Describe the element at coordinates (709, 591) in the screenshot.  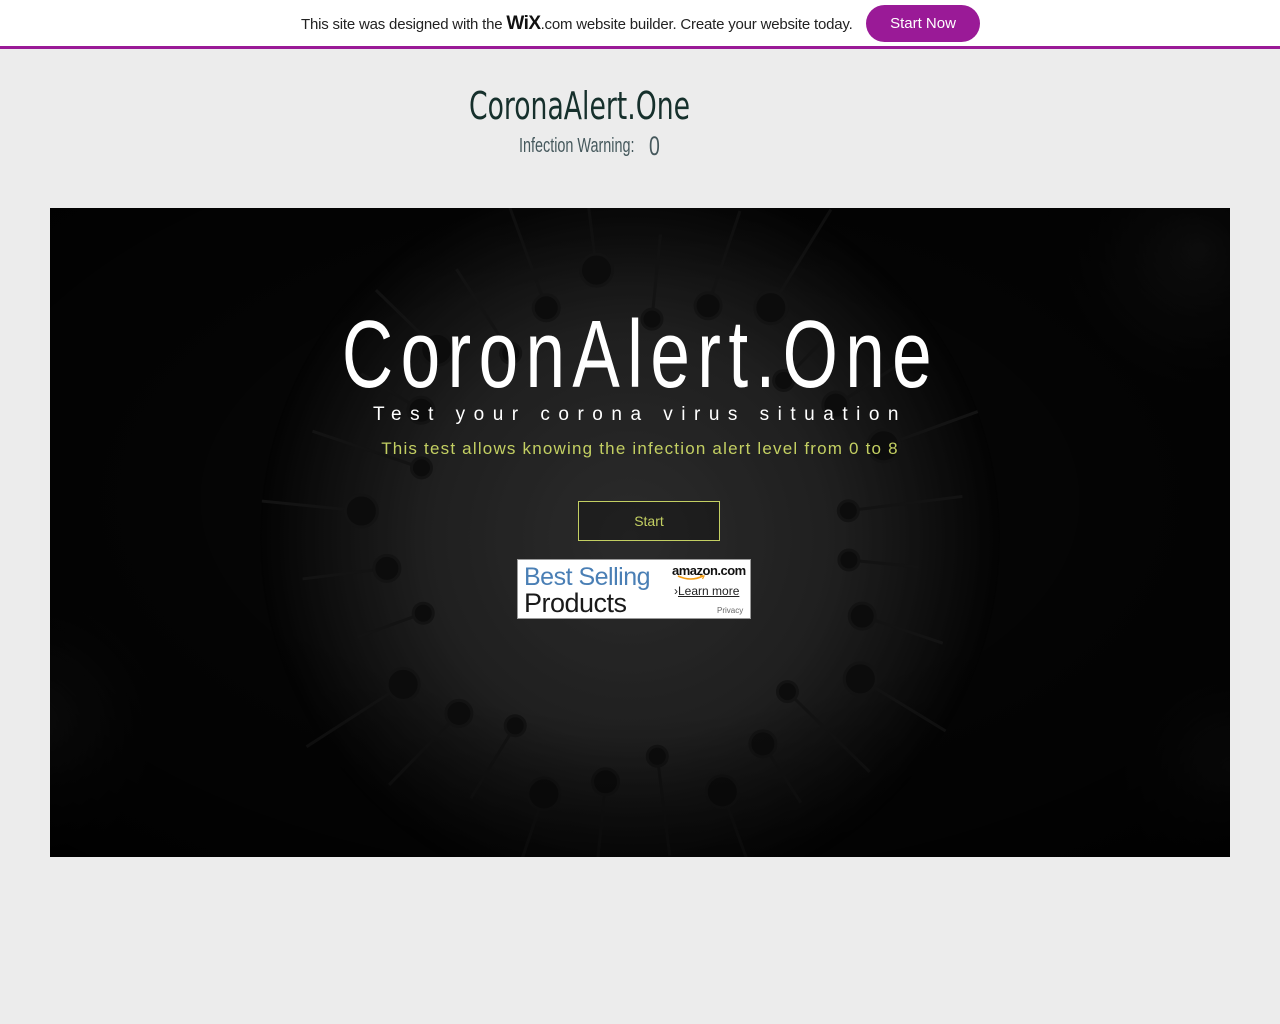
I see `ad-learn-more-text: Learn more` at that location.